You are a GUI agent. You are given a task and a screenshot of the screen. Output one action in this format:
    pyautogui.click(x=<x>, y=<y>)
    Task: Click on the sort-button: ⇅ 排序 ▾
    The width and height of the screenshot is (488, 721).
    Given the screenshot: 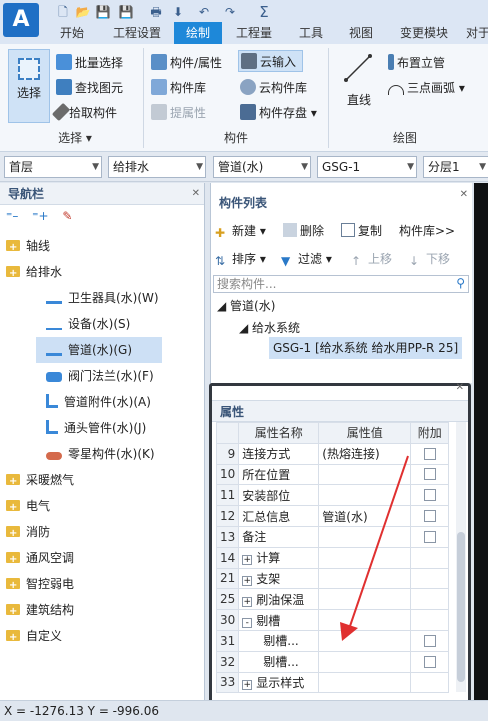 What is the action you would take?
    pyautogui.click(x=240, y=259)
    